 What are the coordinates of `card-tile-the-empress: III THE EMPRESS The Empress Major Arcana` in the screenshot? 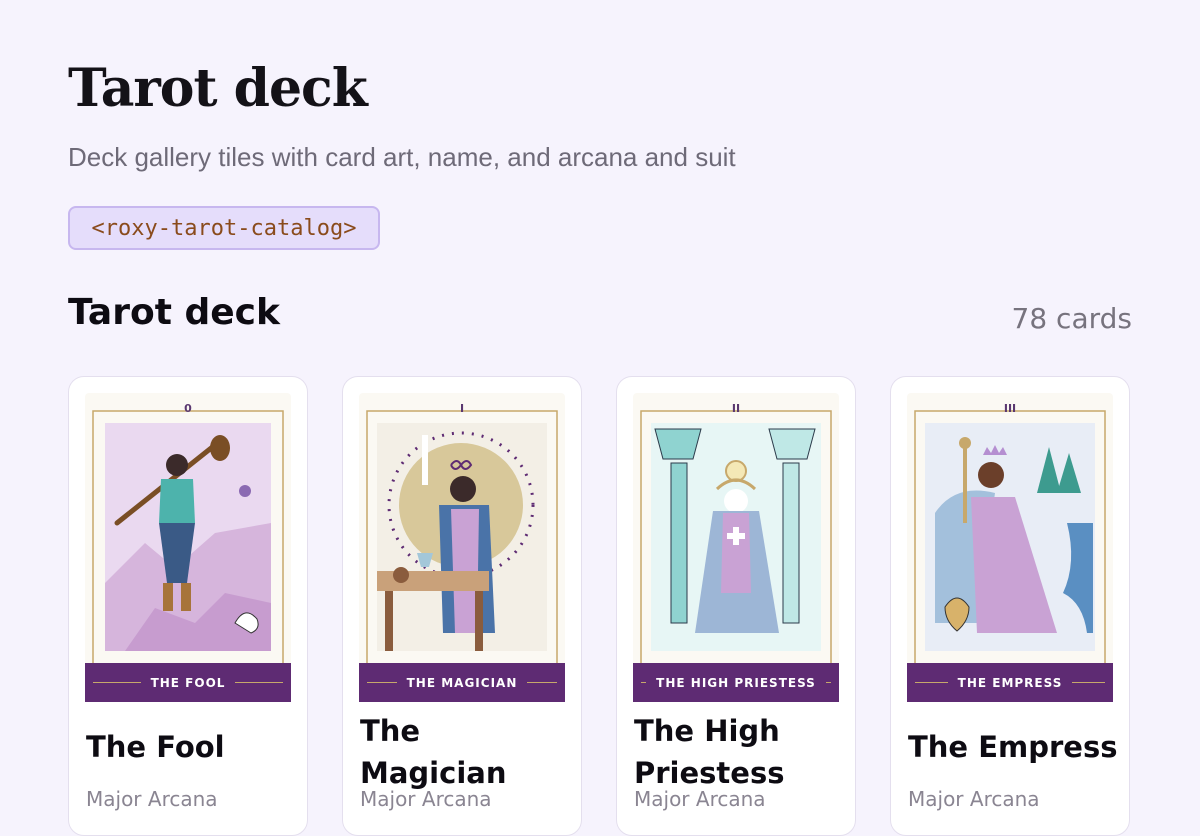 It's located at (1010, 606).